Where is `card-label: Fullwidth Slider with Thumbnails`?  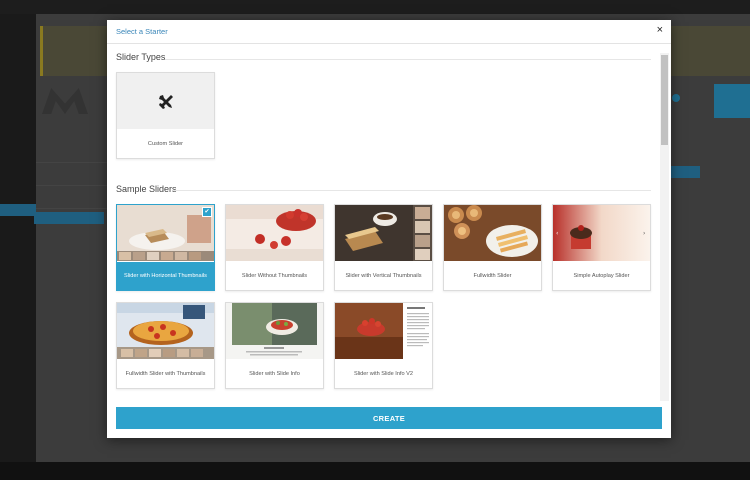 card-label: Fullwidth Slider with Thumbnails is located at coordinates (165, 374).